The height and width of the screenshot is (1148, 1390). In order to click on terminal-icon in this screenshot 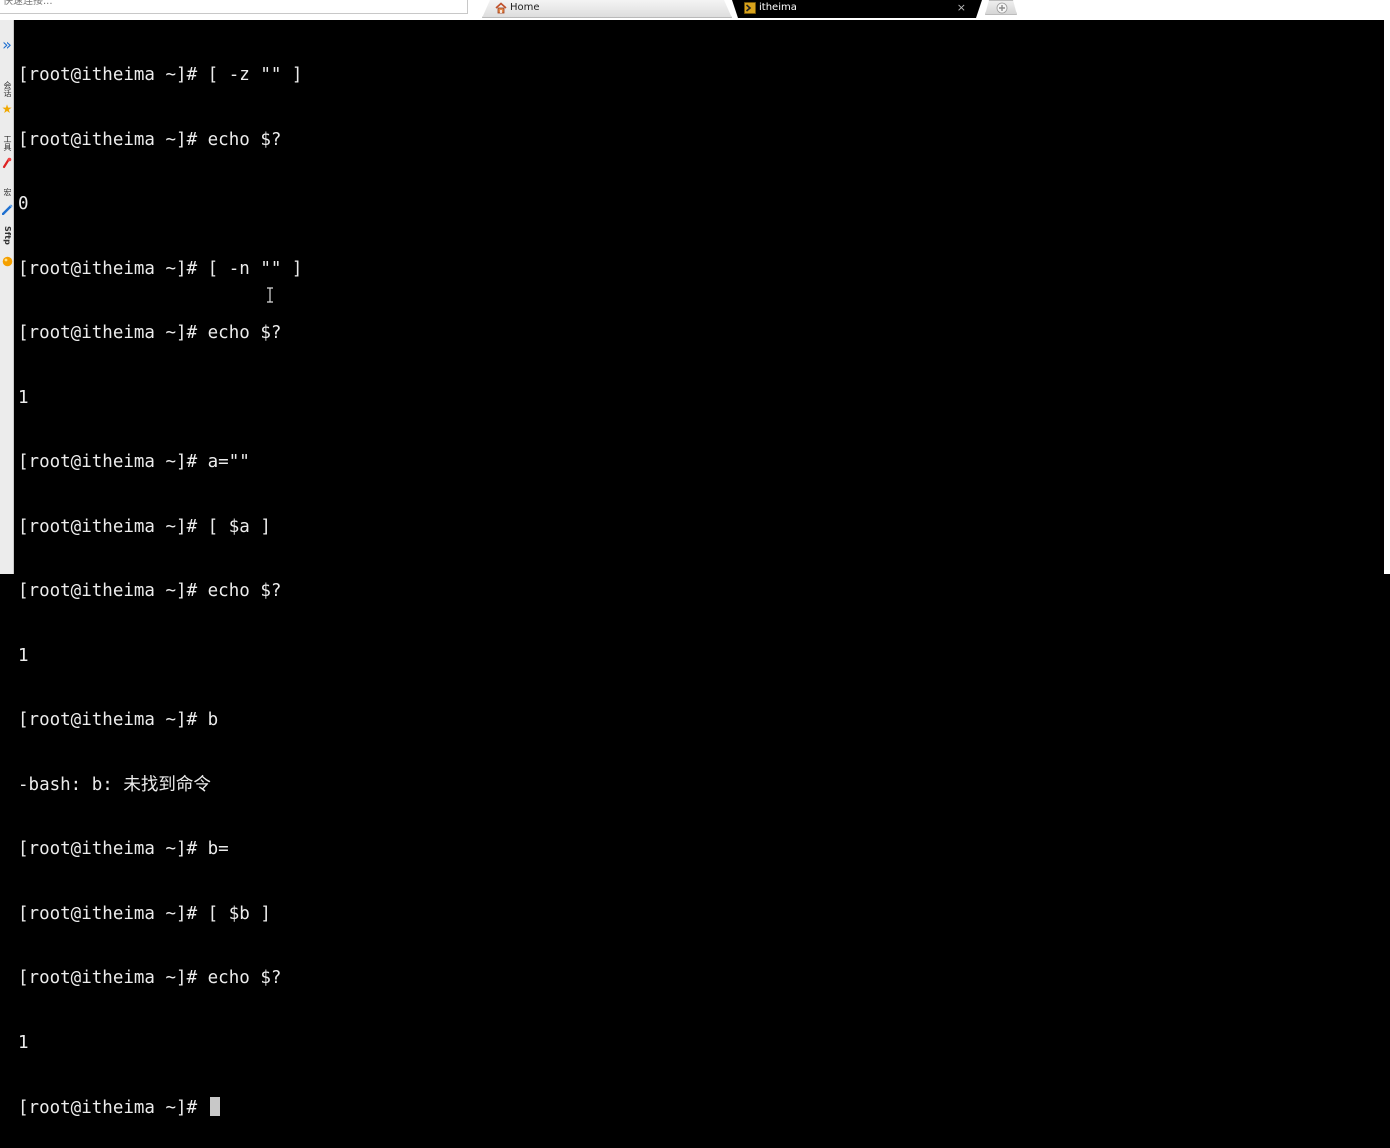, I will do `click(750, 8)`.